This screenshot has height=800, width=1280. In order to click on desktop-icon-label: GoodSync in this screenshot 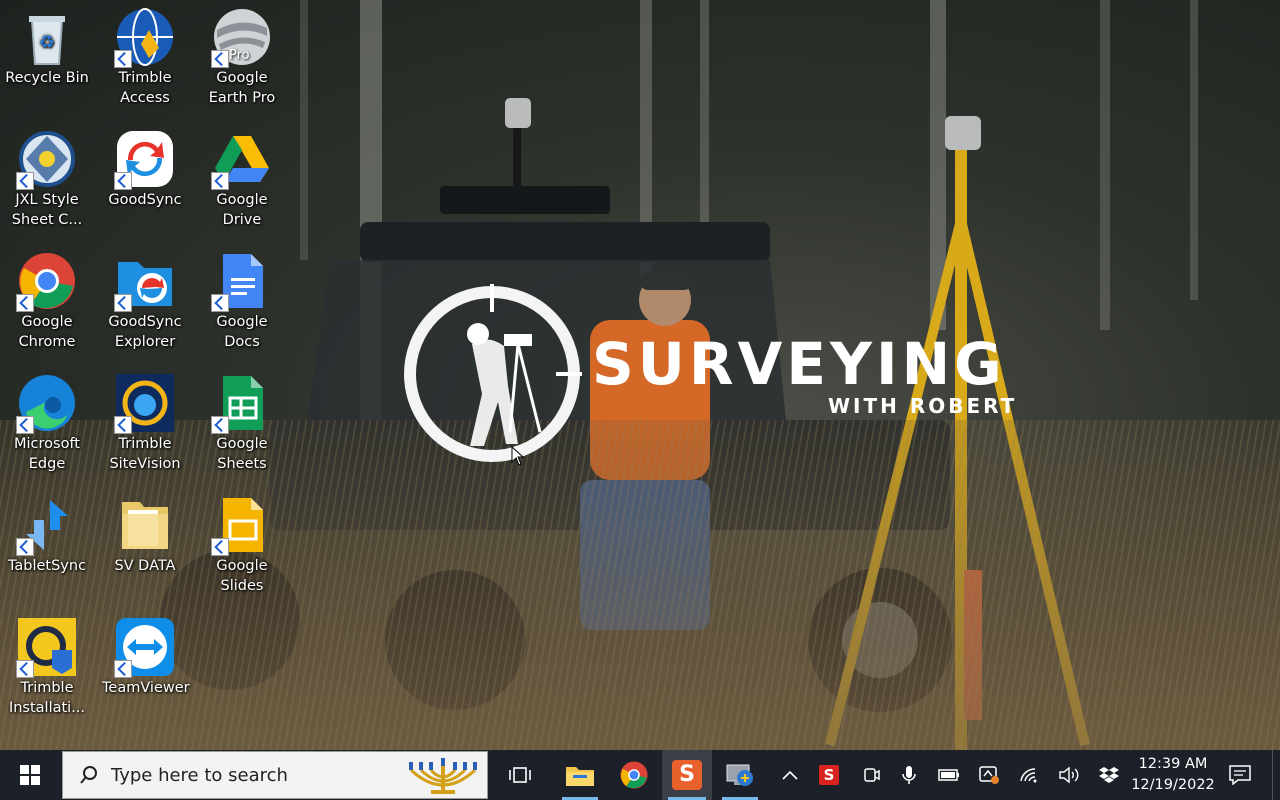, I will do `click(145, 200)`.